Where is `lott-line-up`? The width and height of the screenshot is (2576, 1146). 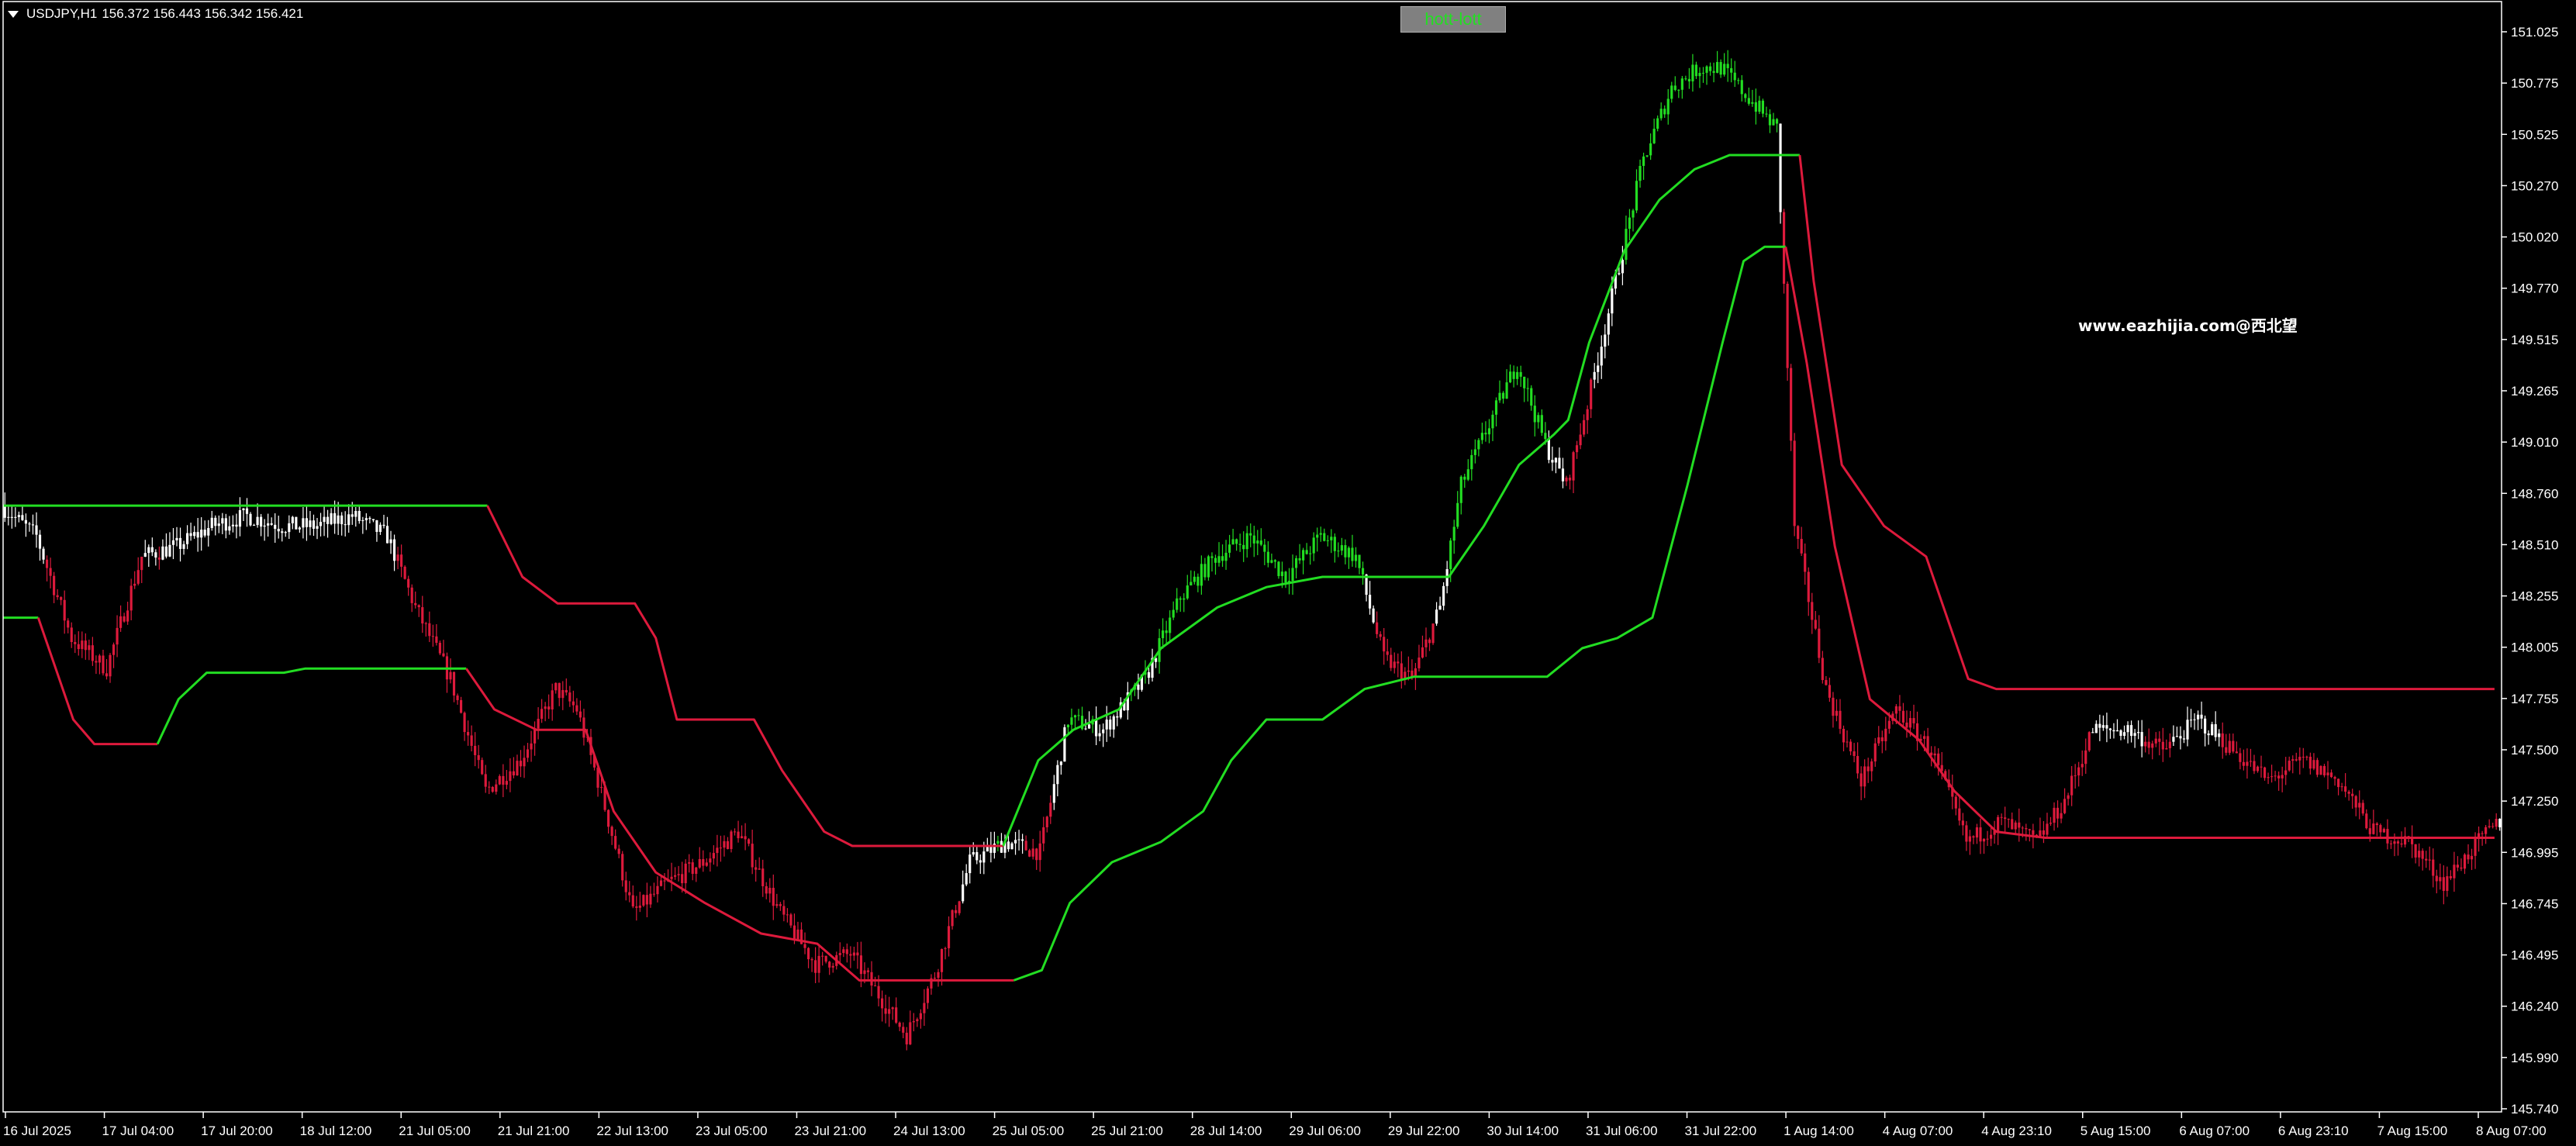 lott-line-up is located at coordinates (312, 706).